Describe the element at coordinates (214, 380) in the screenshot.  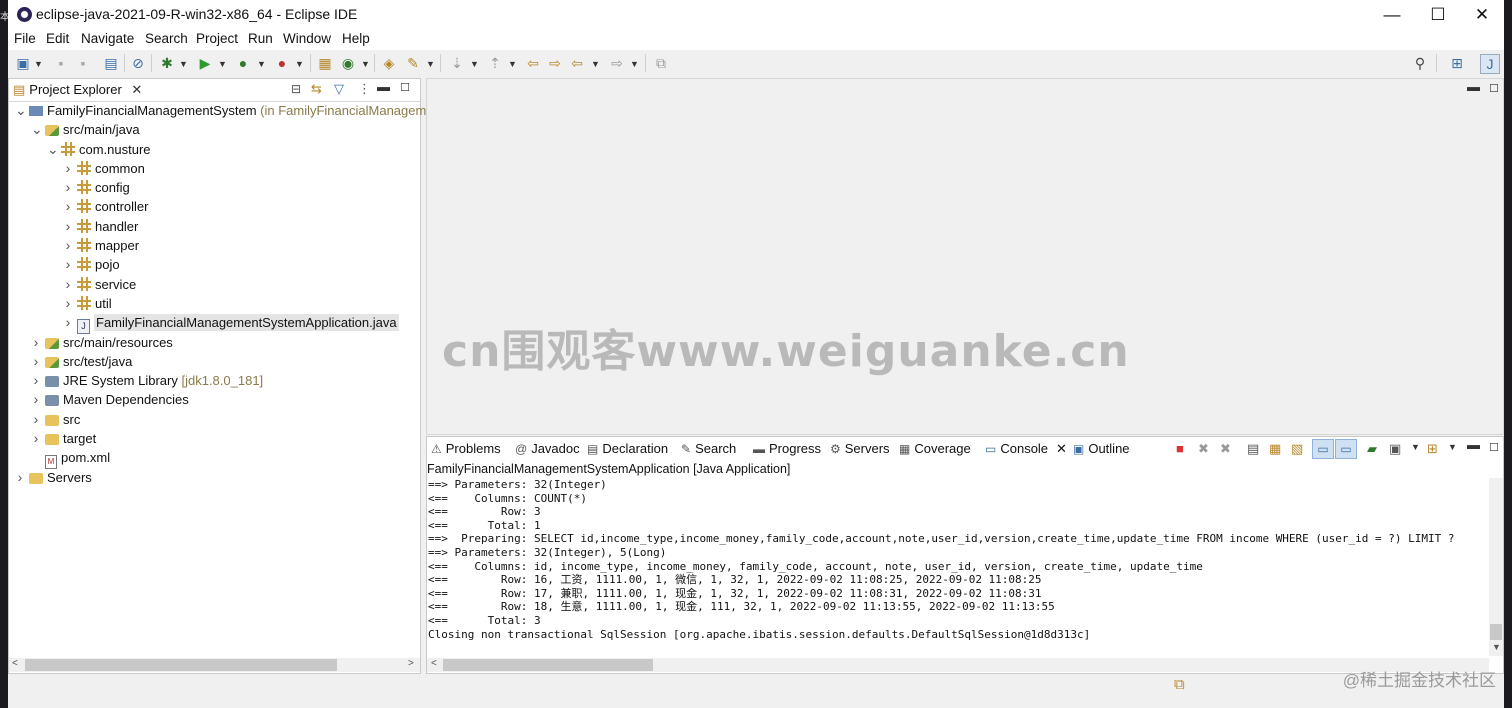
I see `tree-item: › JRE System Library [jdk1.8.0_181]` at that location.